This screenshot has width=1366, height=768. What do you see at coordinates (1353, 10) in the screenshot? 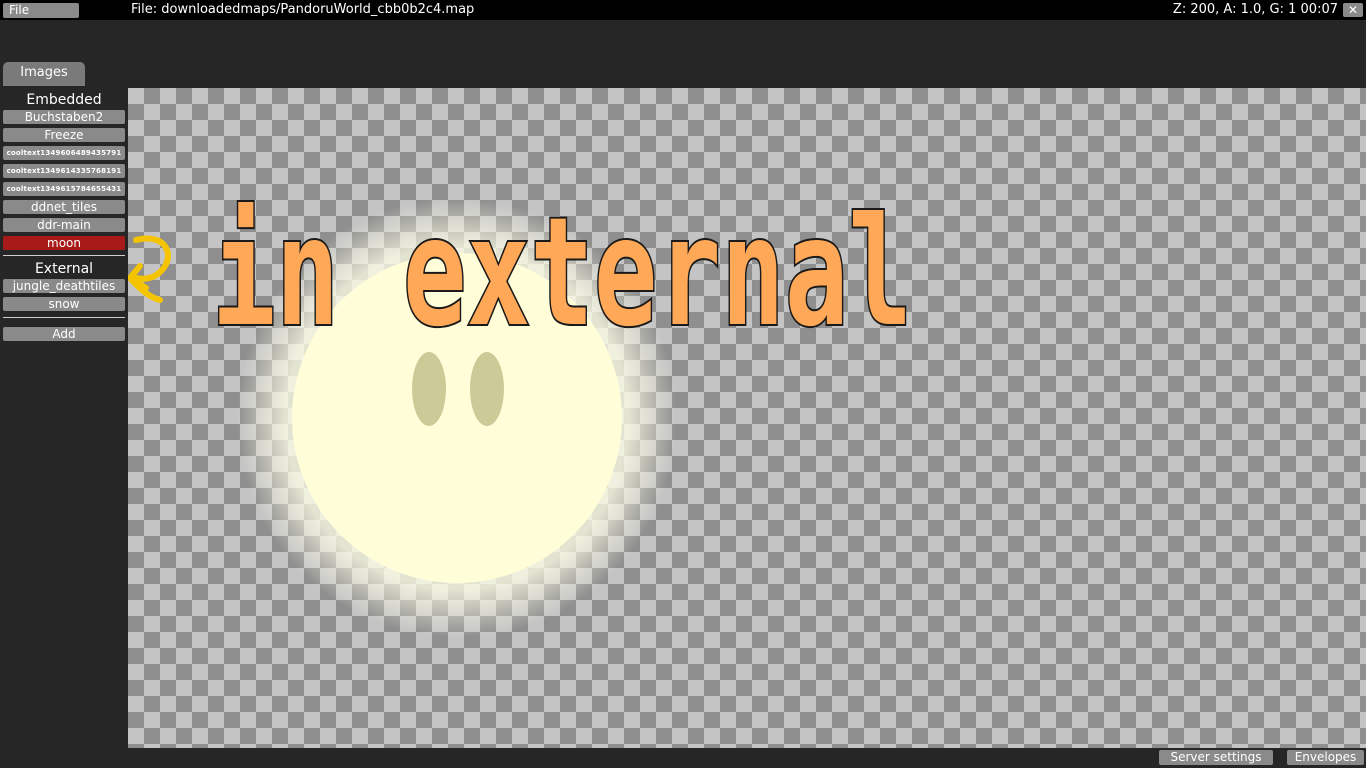
I see `close-icon: ✕` at bounding box center [1353, 10].